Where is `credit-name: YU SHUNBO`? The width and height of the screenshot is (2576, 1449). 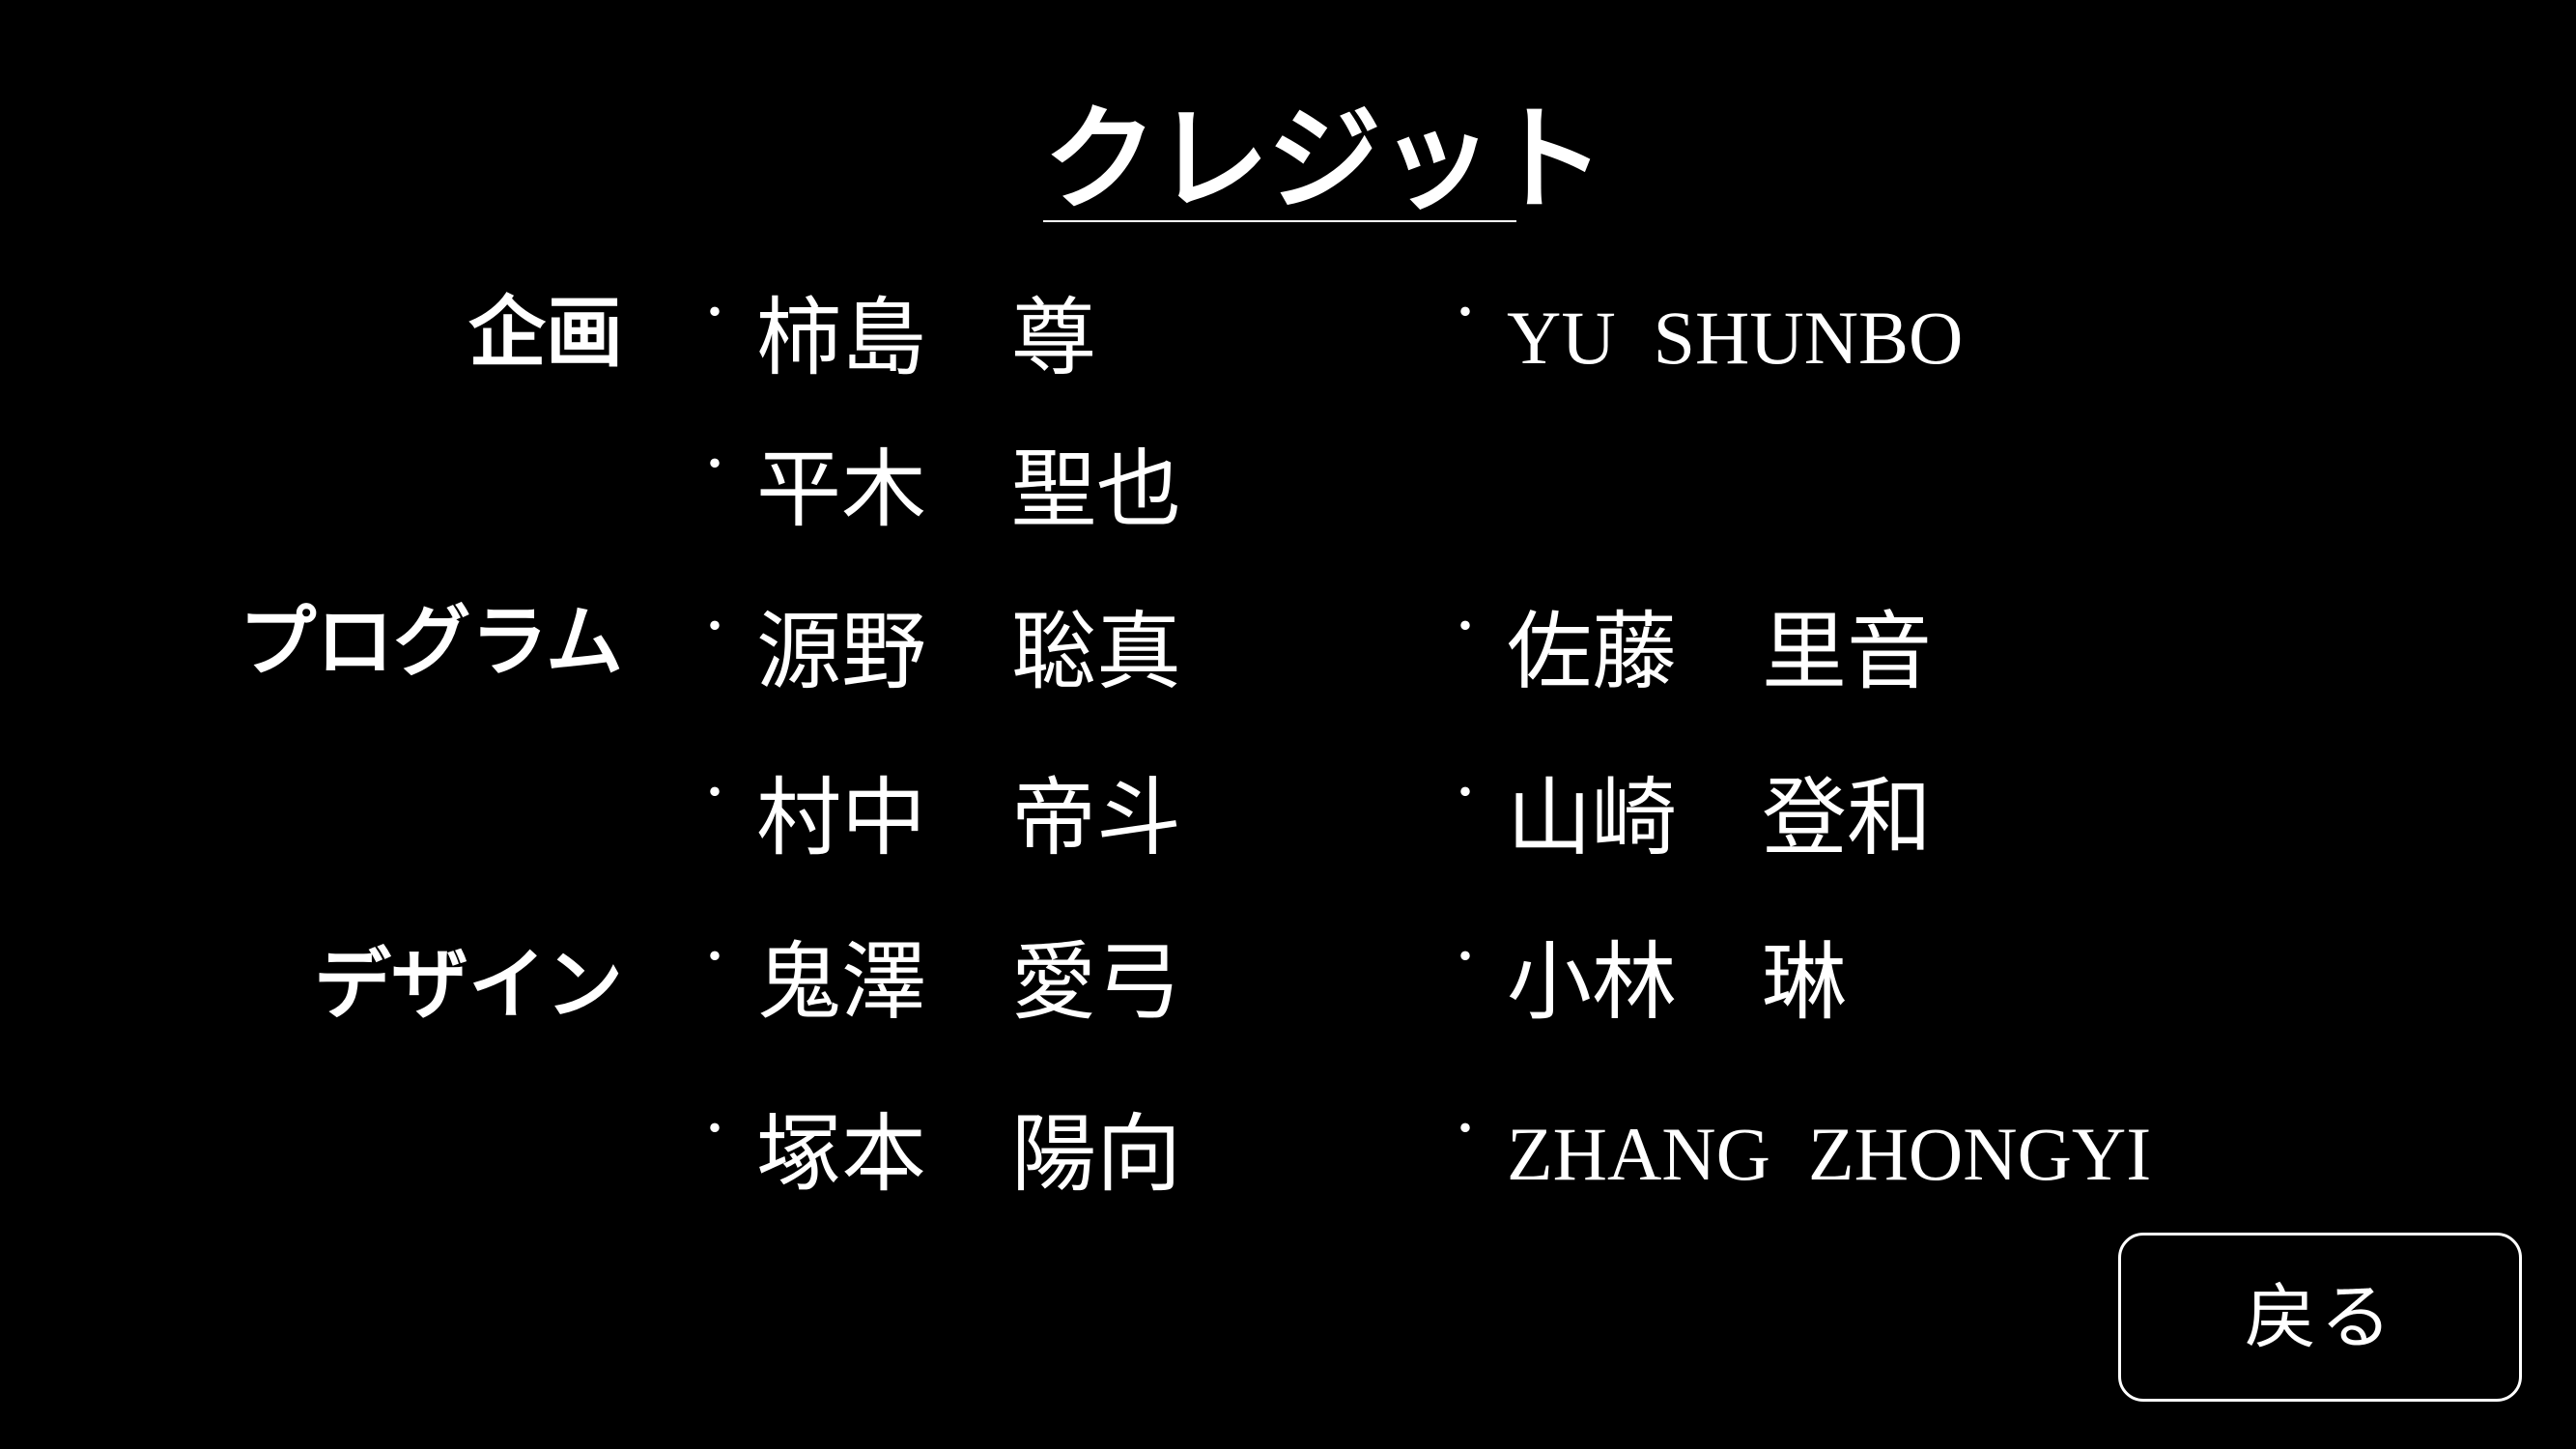
credit-name: YU SHUNBO is located at coordinates (1735, 338).